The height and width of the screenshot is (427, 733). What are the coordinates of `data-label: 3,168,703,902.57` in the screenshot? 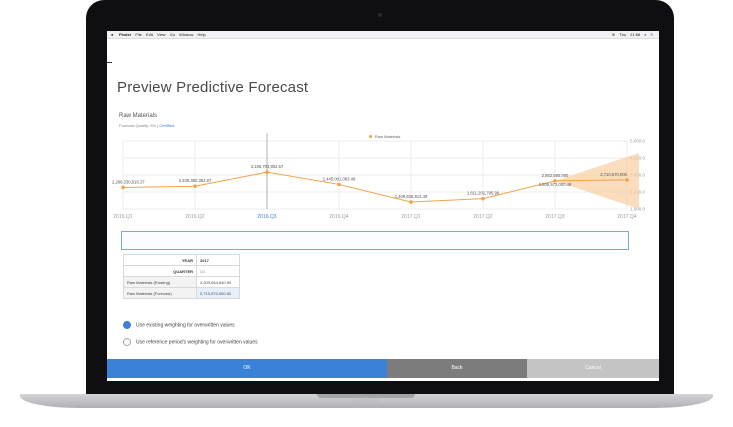 It's located at (267, 166).